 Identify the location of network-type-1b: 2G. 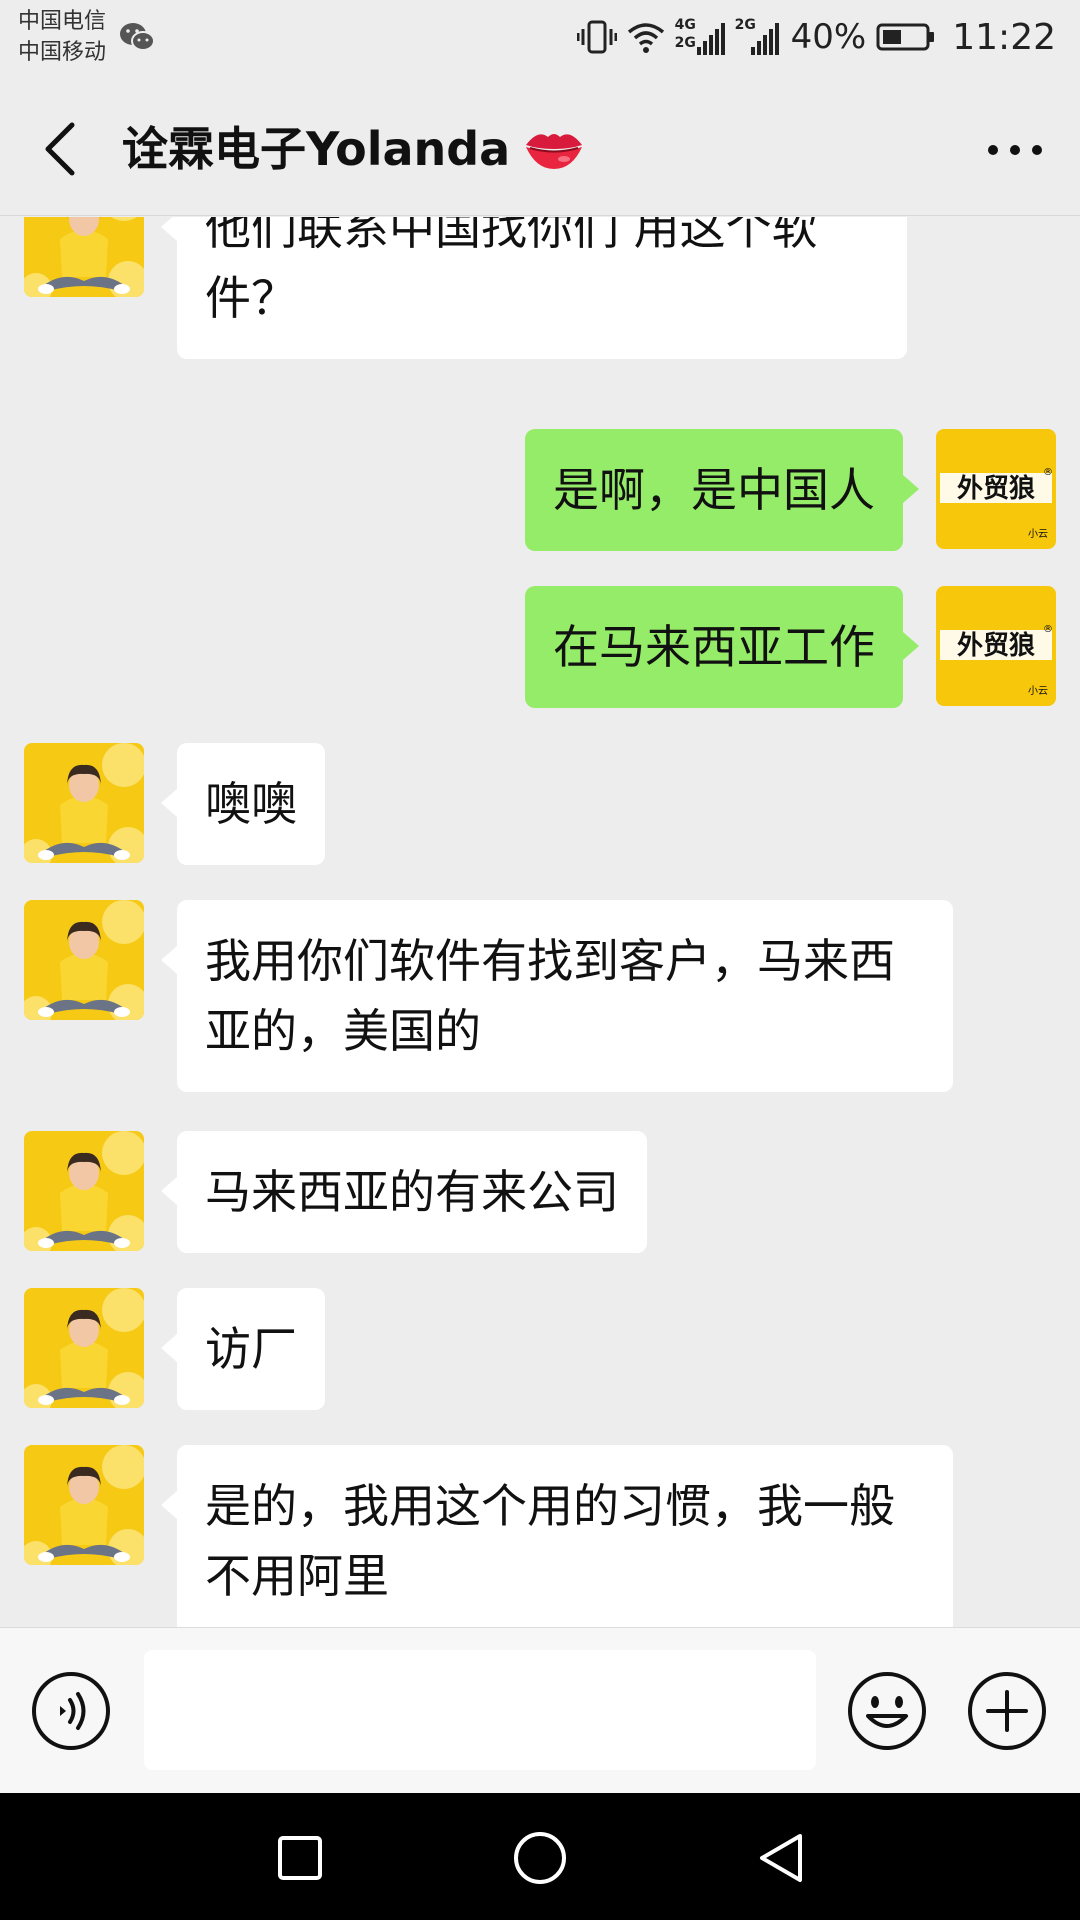
(685, 43).